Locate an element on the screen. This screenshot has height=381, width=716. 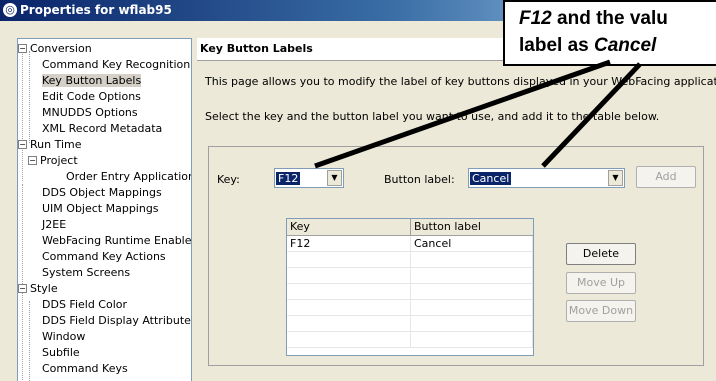
tree-item-system-screens: System Screens is located at coordinates (86, 273).